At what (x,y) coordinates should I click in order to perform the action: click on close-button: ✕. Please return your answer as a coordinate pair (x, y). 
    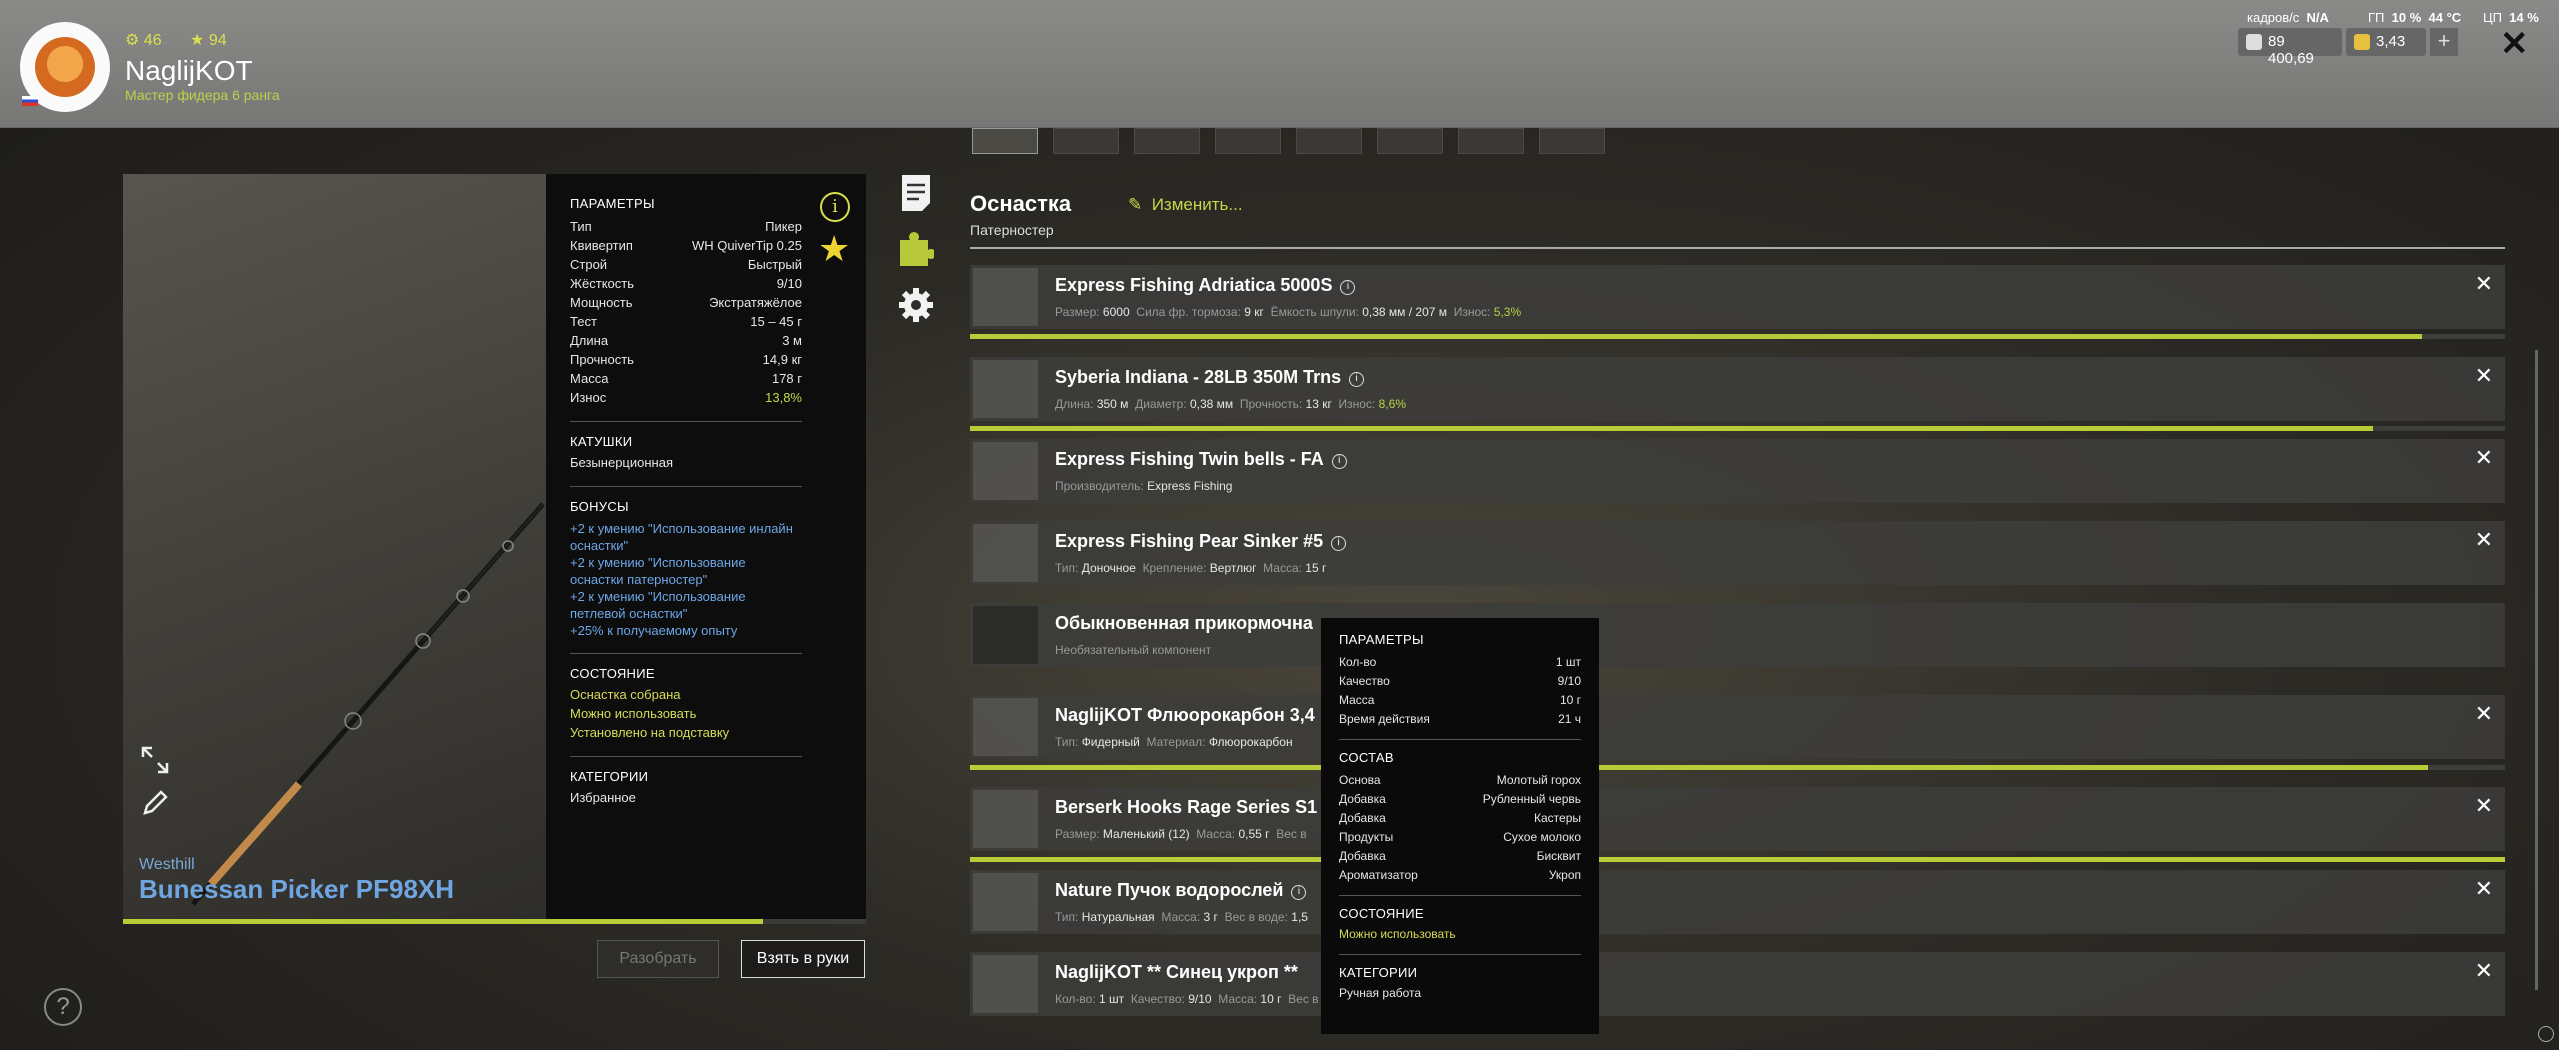
    Looking at the image, I should click on (2514, 44).